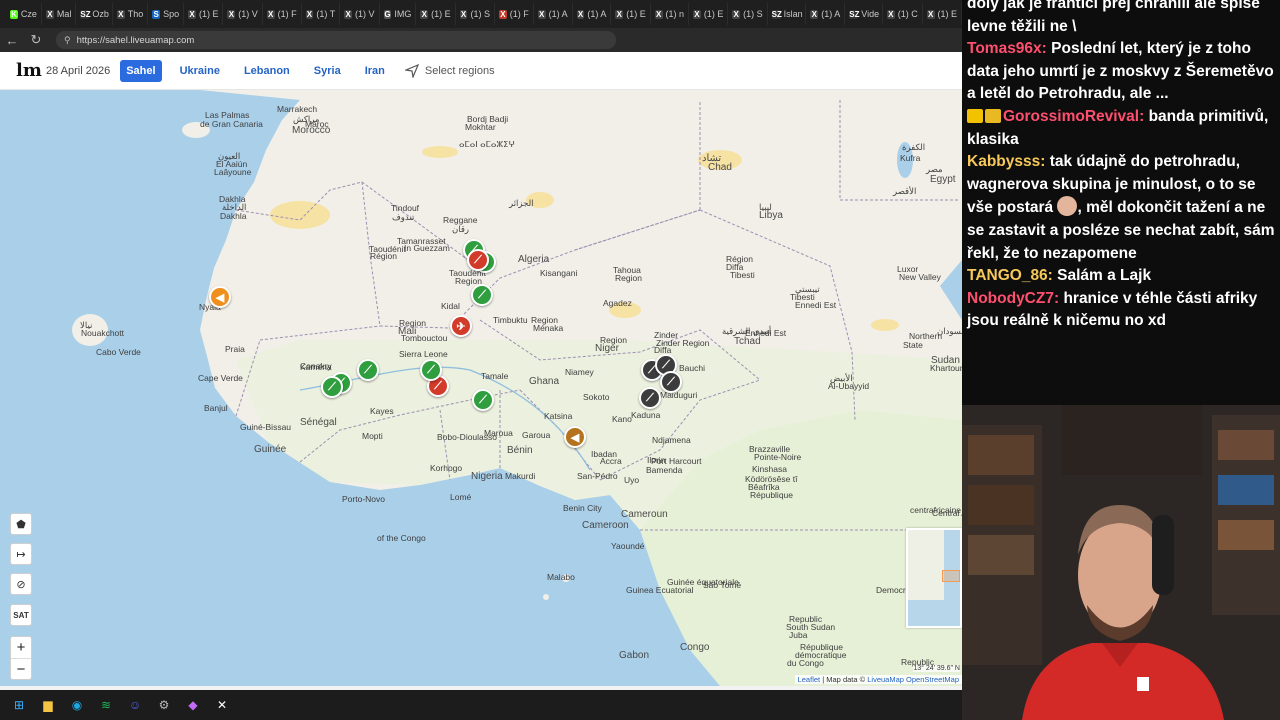 This screenshot has width=1280, height=720. What do you see at coordinates (605, 525) in the screenshot?
I see `map-label: Cameroon` at bounding box center [605, 525].